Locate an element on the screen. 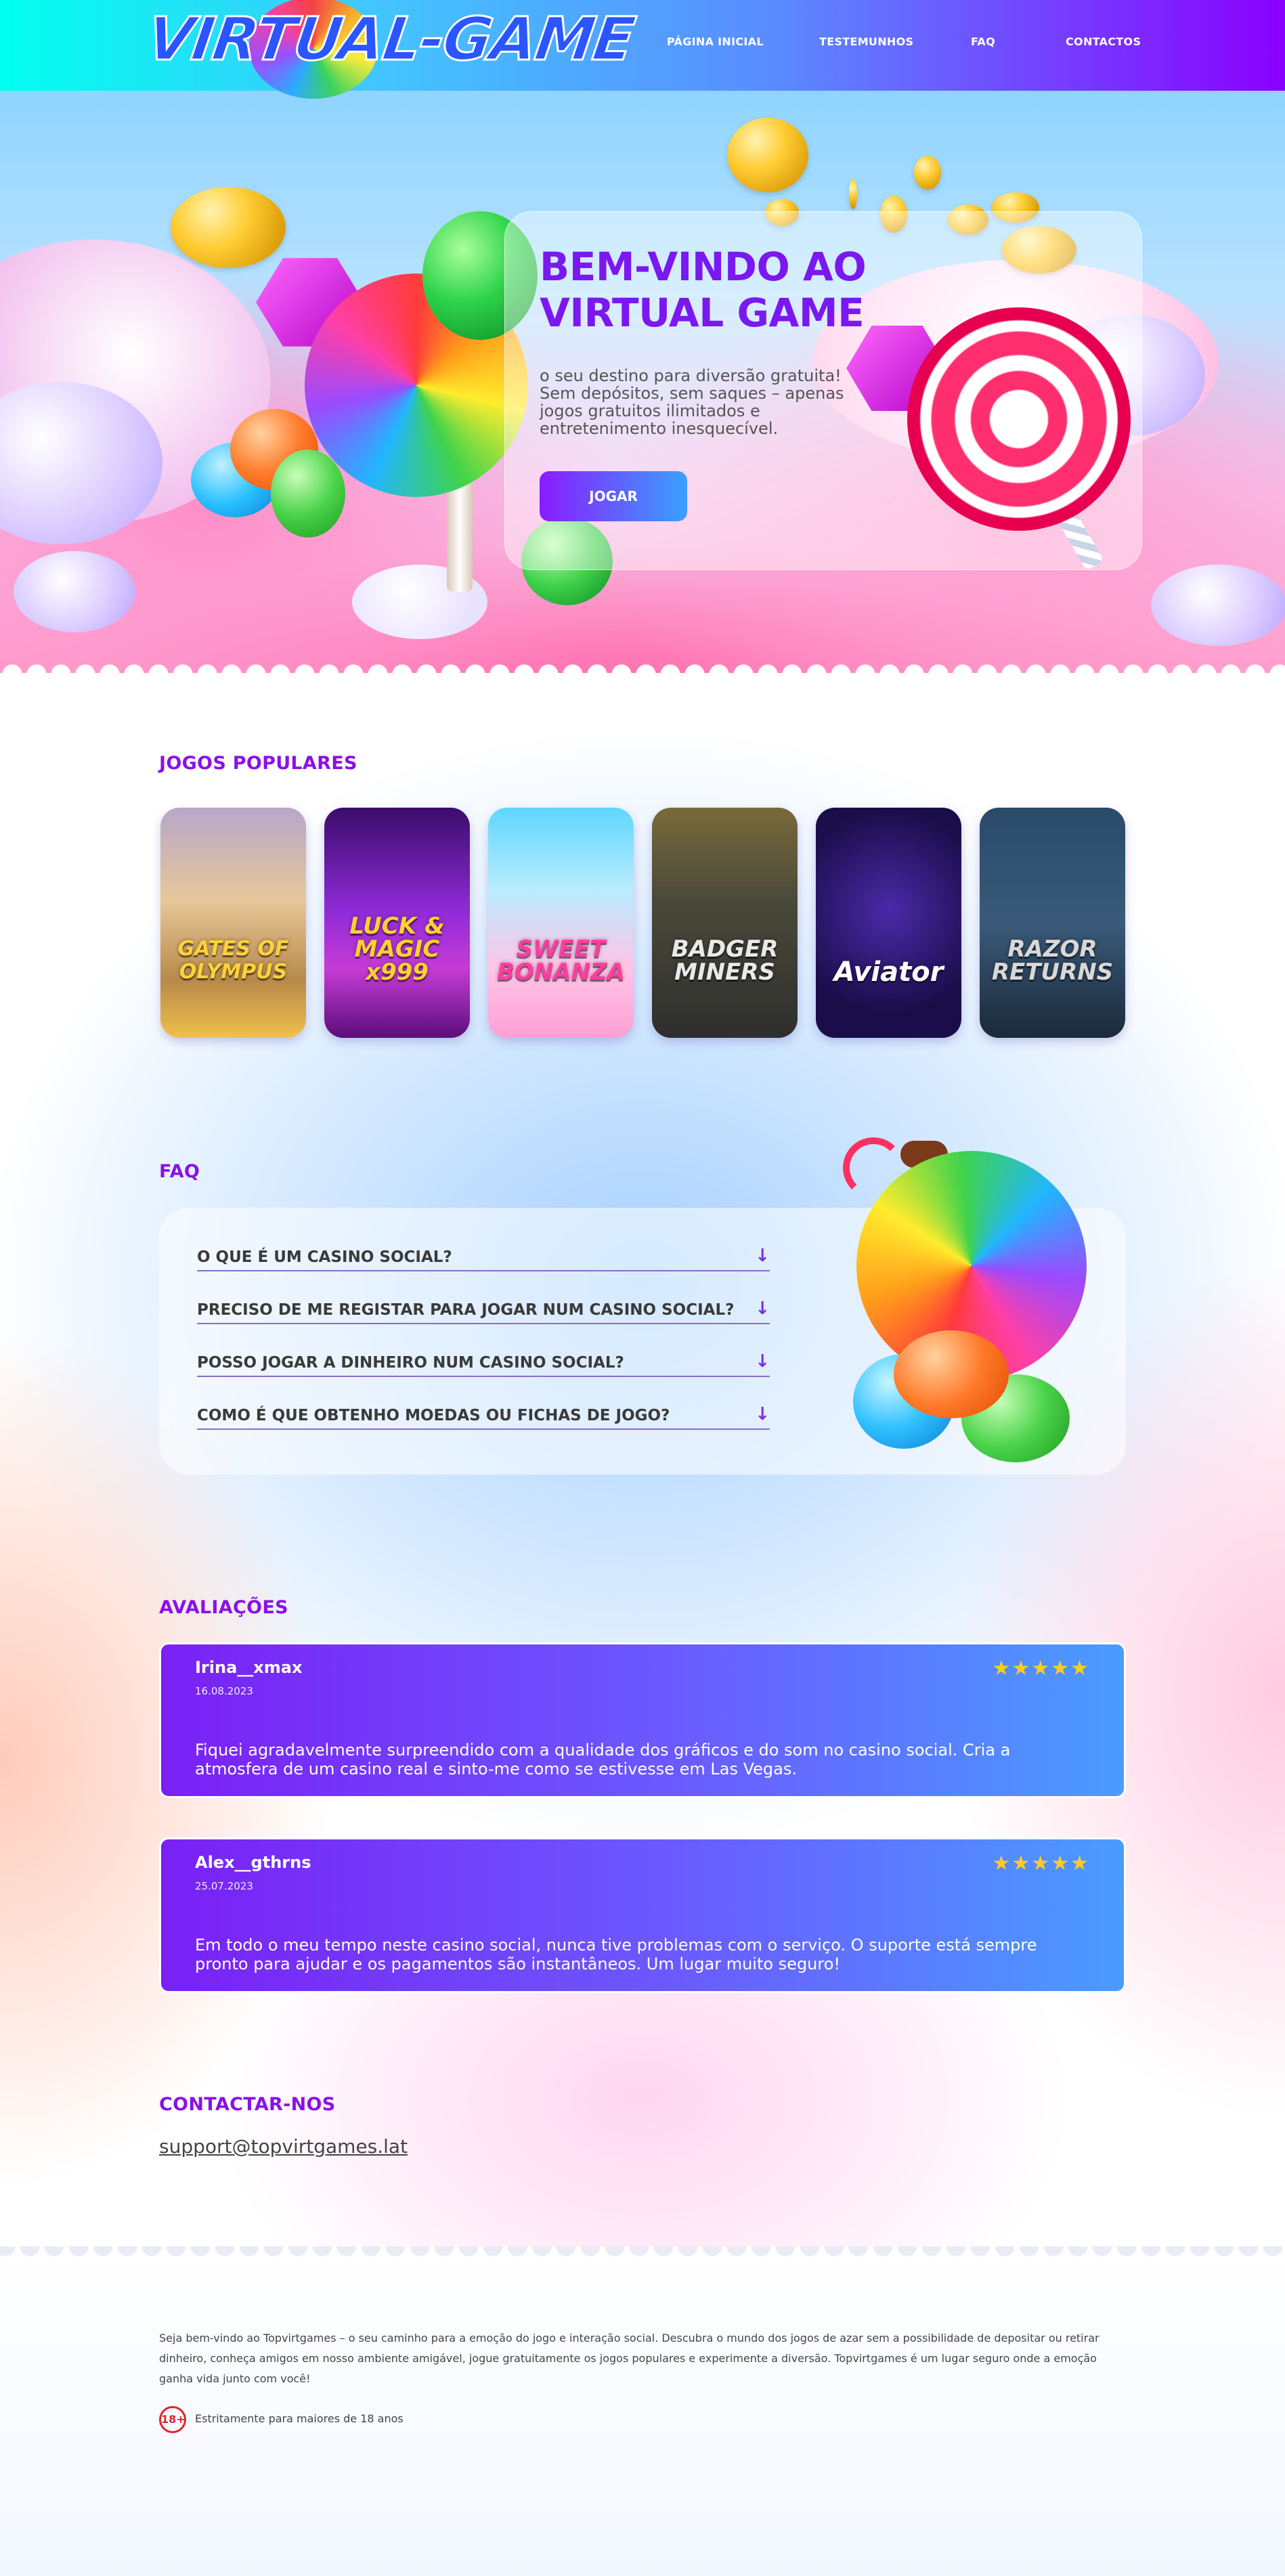 The image size is (1285, 2576). game-title: GATES OF OLYMPUS is located at coordinates (233, 960).